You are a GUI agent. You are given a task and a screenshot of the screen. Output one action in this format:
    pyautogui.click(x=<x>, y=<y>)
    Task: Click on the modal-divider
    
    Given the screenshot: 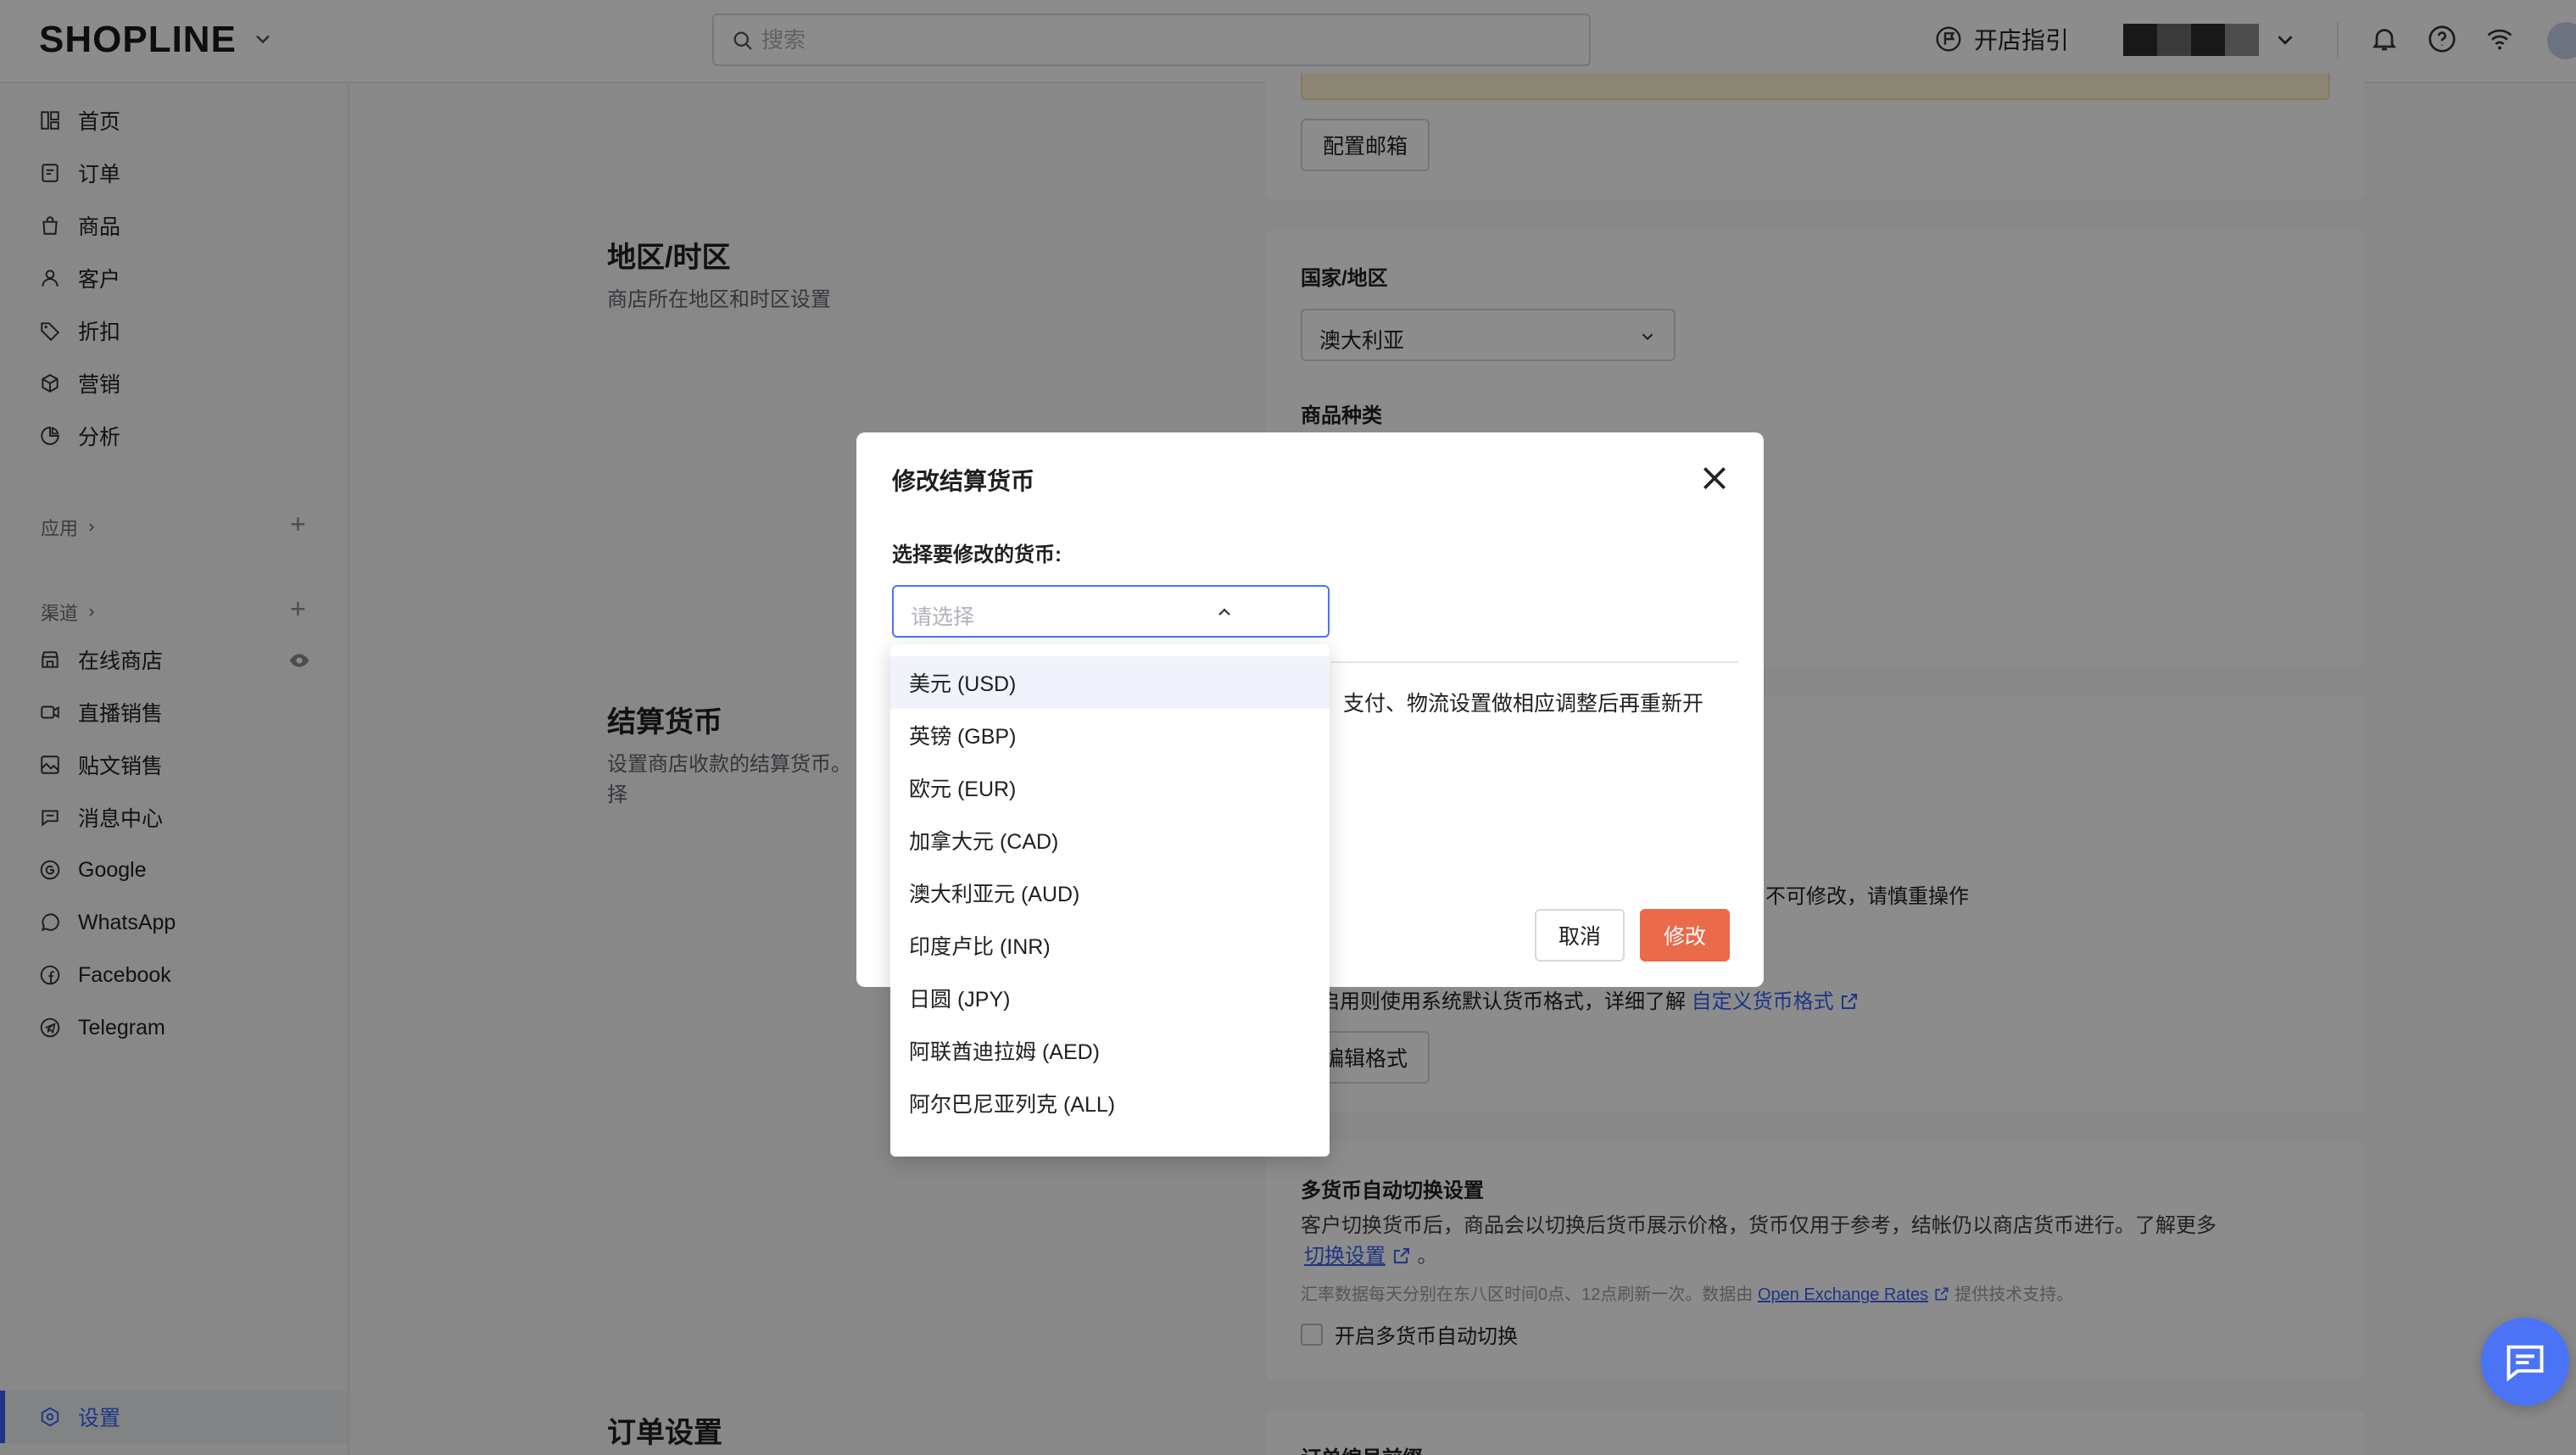 What is the action you would take?
    pyautogui.click(x=1534, y=662)
    